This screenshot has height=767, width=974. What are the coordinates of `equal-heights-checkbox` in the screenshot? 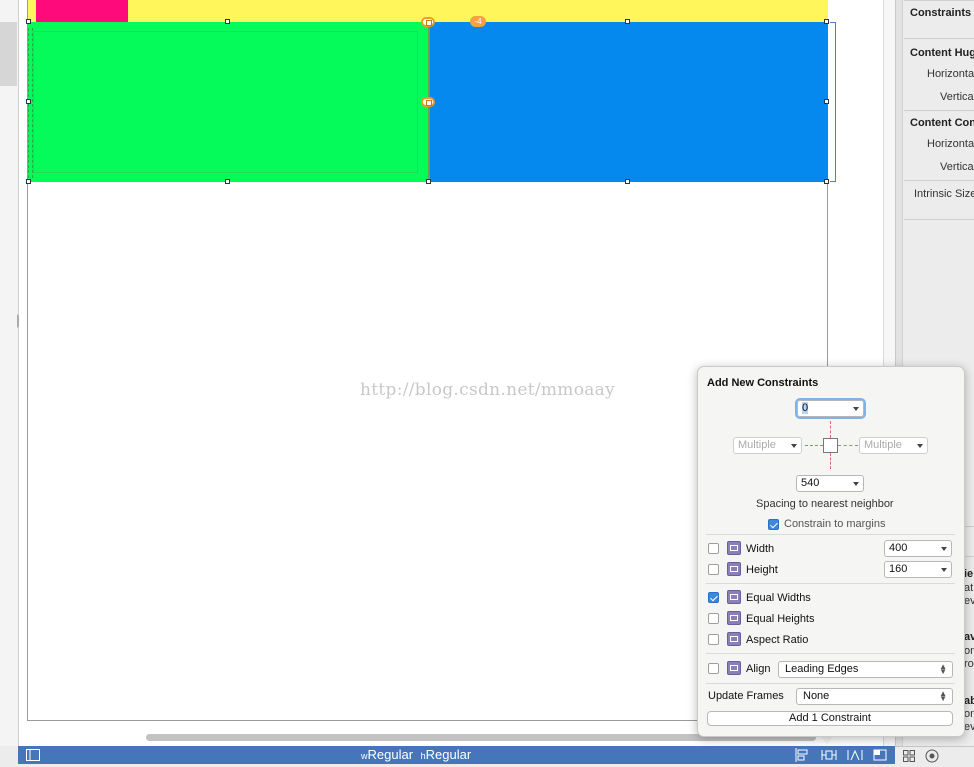 It's located at (713, 618).